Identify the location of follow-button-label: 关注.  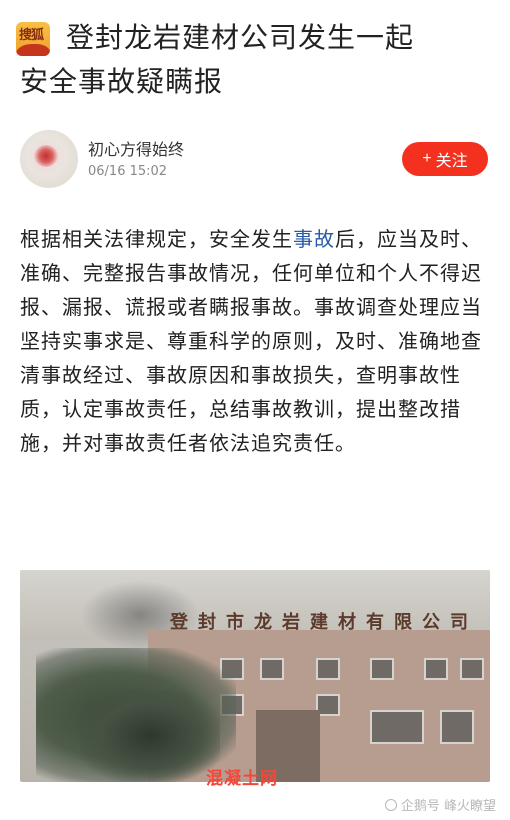
(451, 161).